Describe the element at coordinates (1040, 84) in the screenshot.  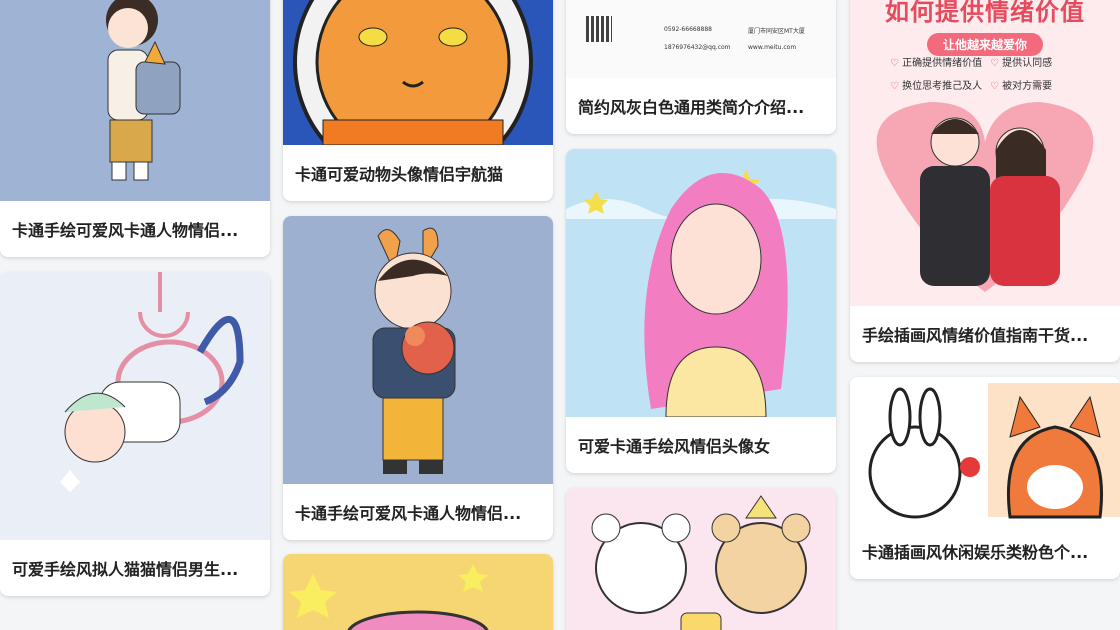
I see `poster-tip: 被对方需要` at that location.